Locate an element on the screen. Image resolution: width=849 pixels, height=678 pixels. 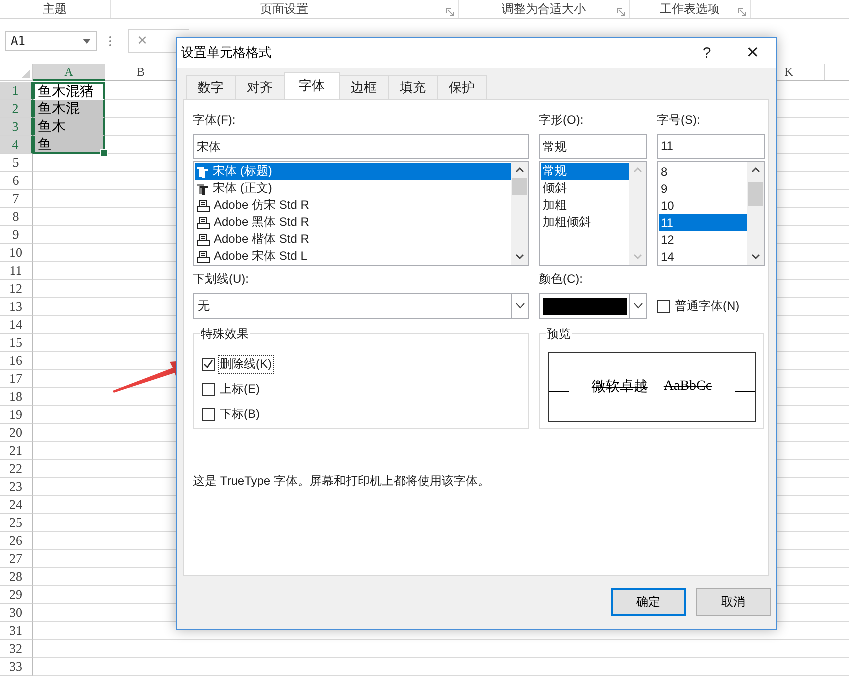
row-header: 7 is located at coordinates (16, 199).